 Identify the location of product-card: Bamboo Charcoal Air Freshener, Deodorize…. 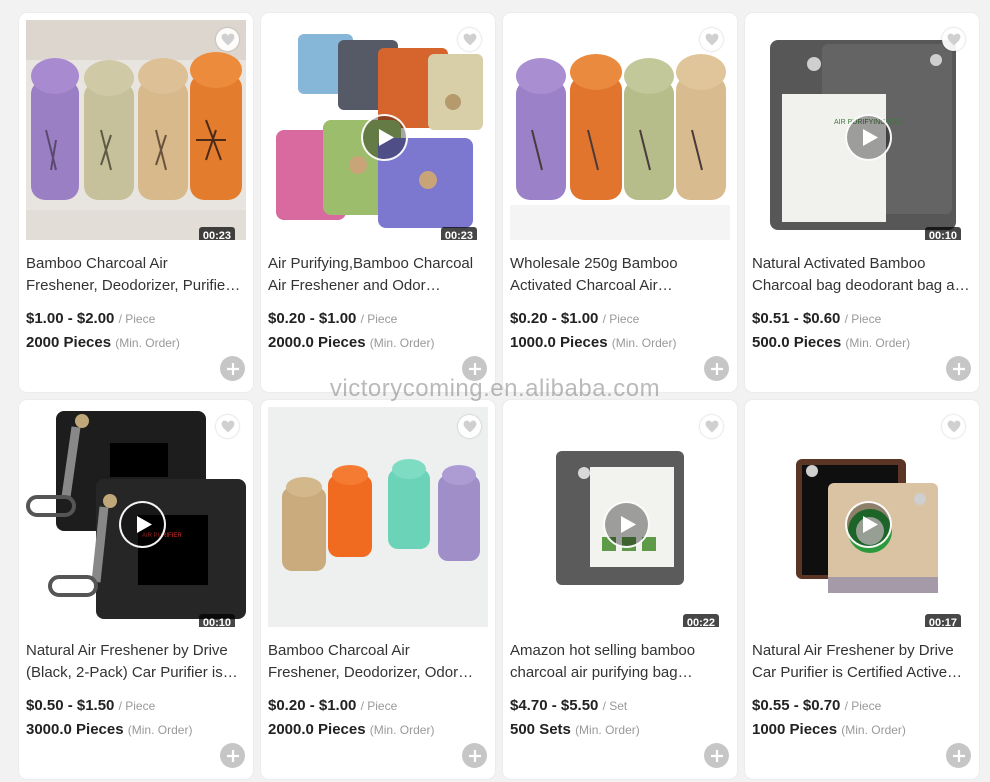
(378, 589).